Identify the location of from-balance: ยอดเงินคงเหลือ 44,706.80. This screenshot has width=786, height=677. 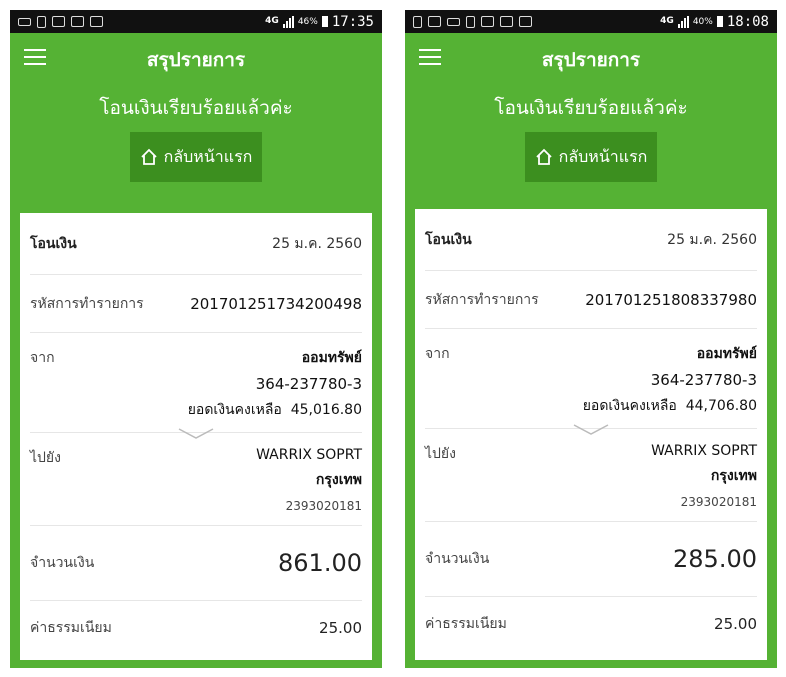
(670, 406).